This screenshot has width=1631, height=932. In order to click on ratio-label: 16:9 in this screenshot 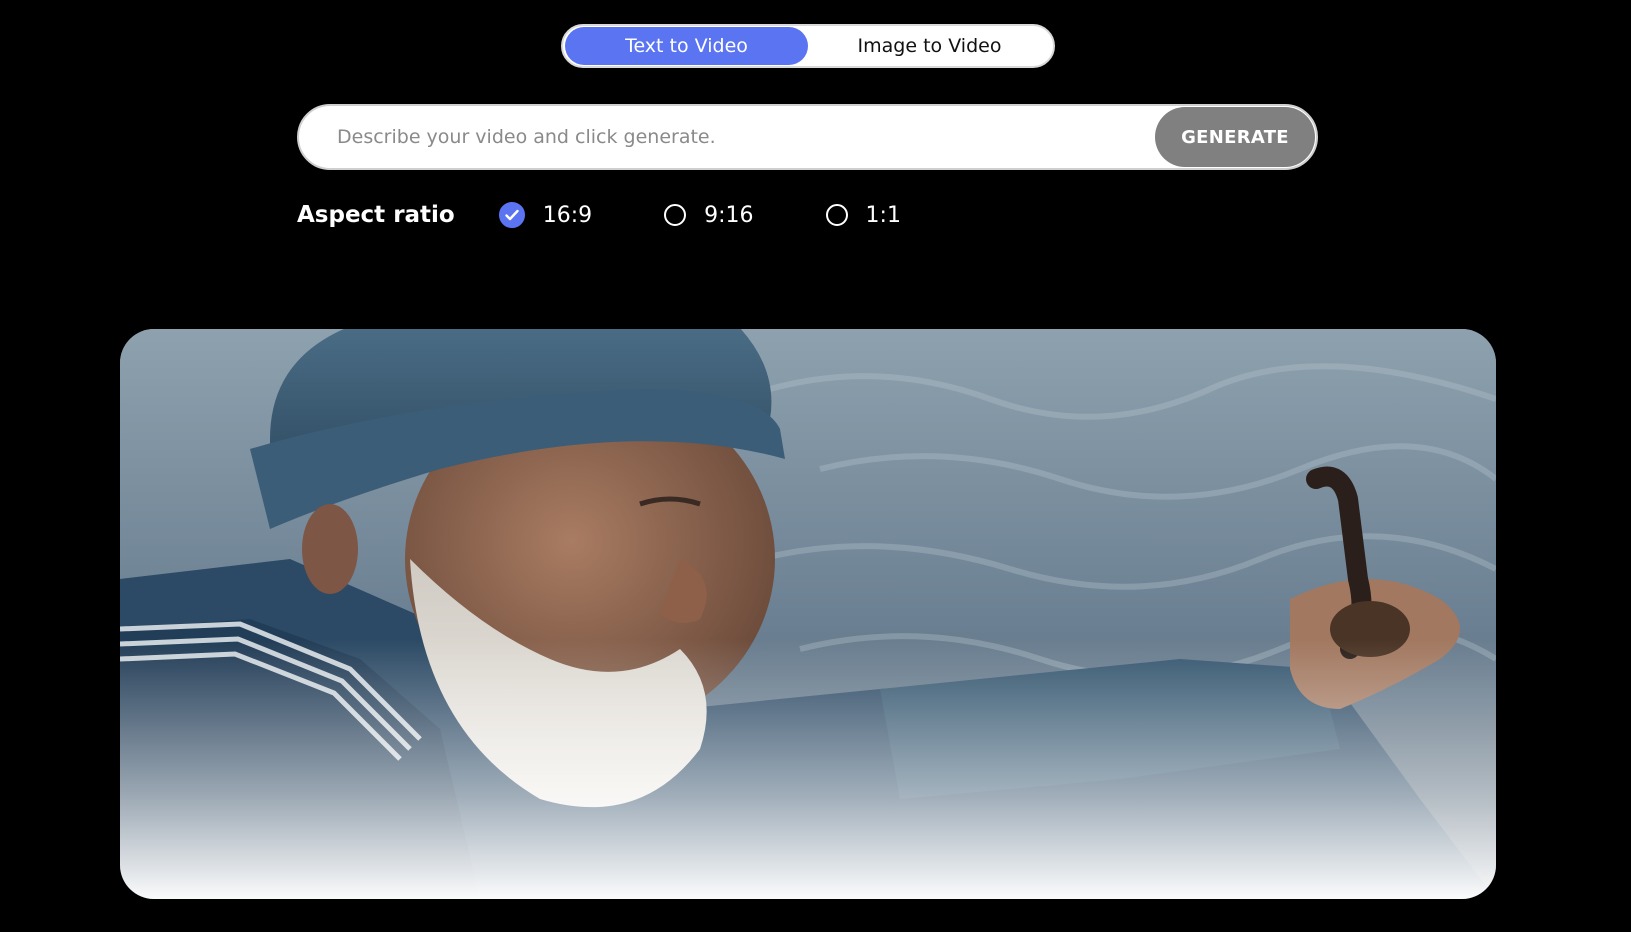, I will do `click(567, 215)`.